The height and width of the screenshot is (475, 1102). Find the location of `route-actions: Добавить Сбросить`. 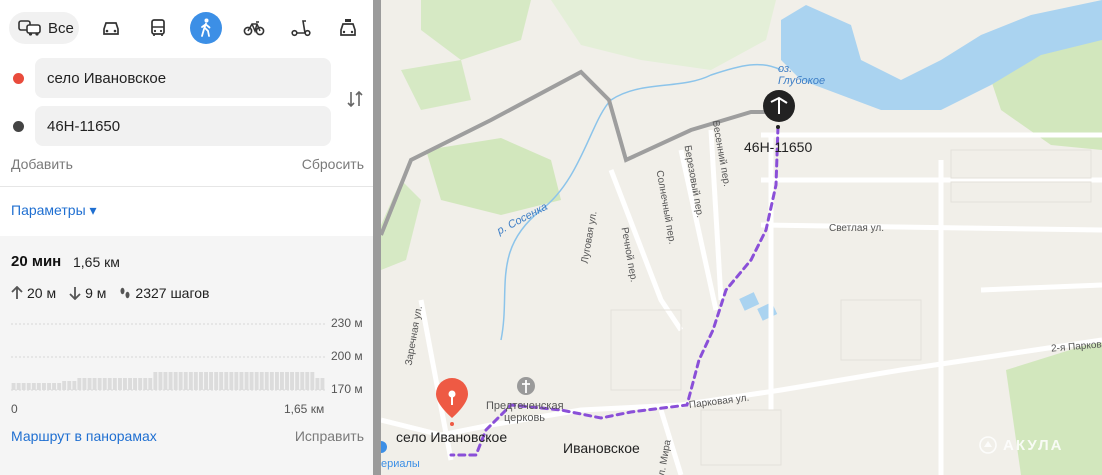

route-actions: Добавить Сбросить is located at coordinates (187, 164).